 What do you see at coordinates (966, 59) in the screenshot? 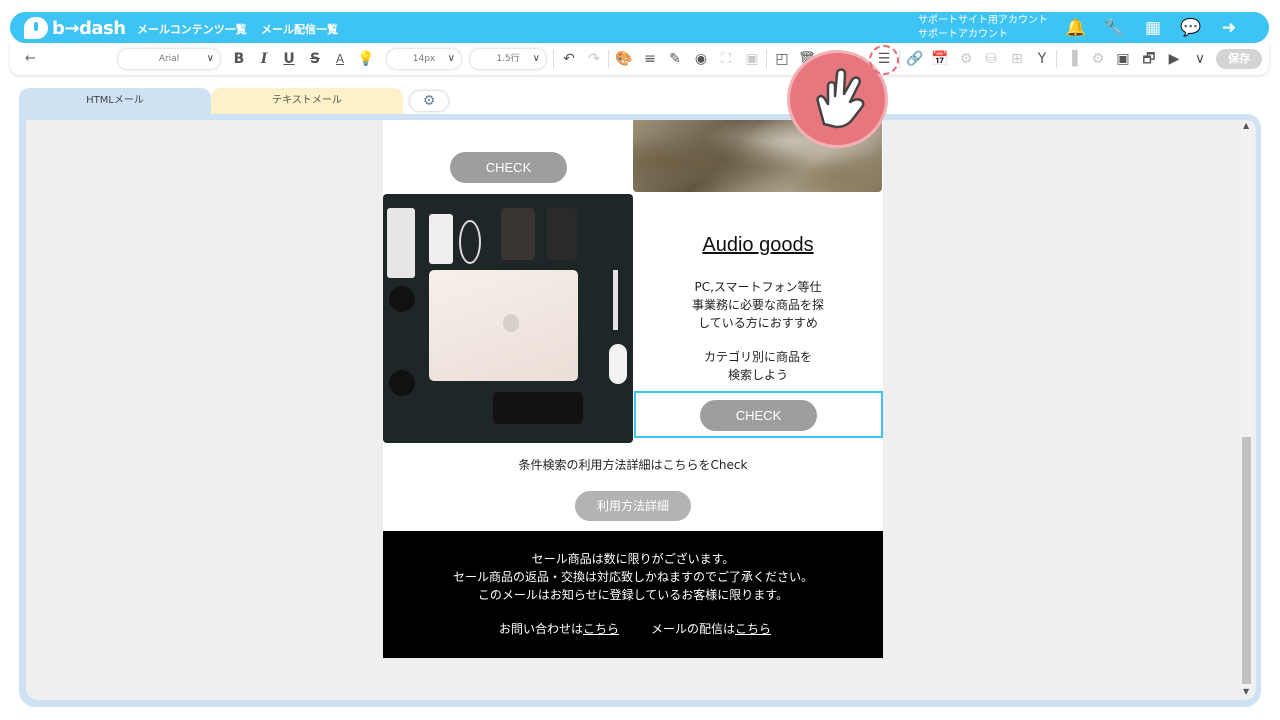
I see `settings-cogs-icon: ⚙` at bounding box center [966, 59].